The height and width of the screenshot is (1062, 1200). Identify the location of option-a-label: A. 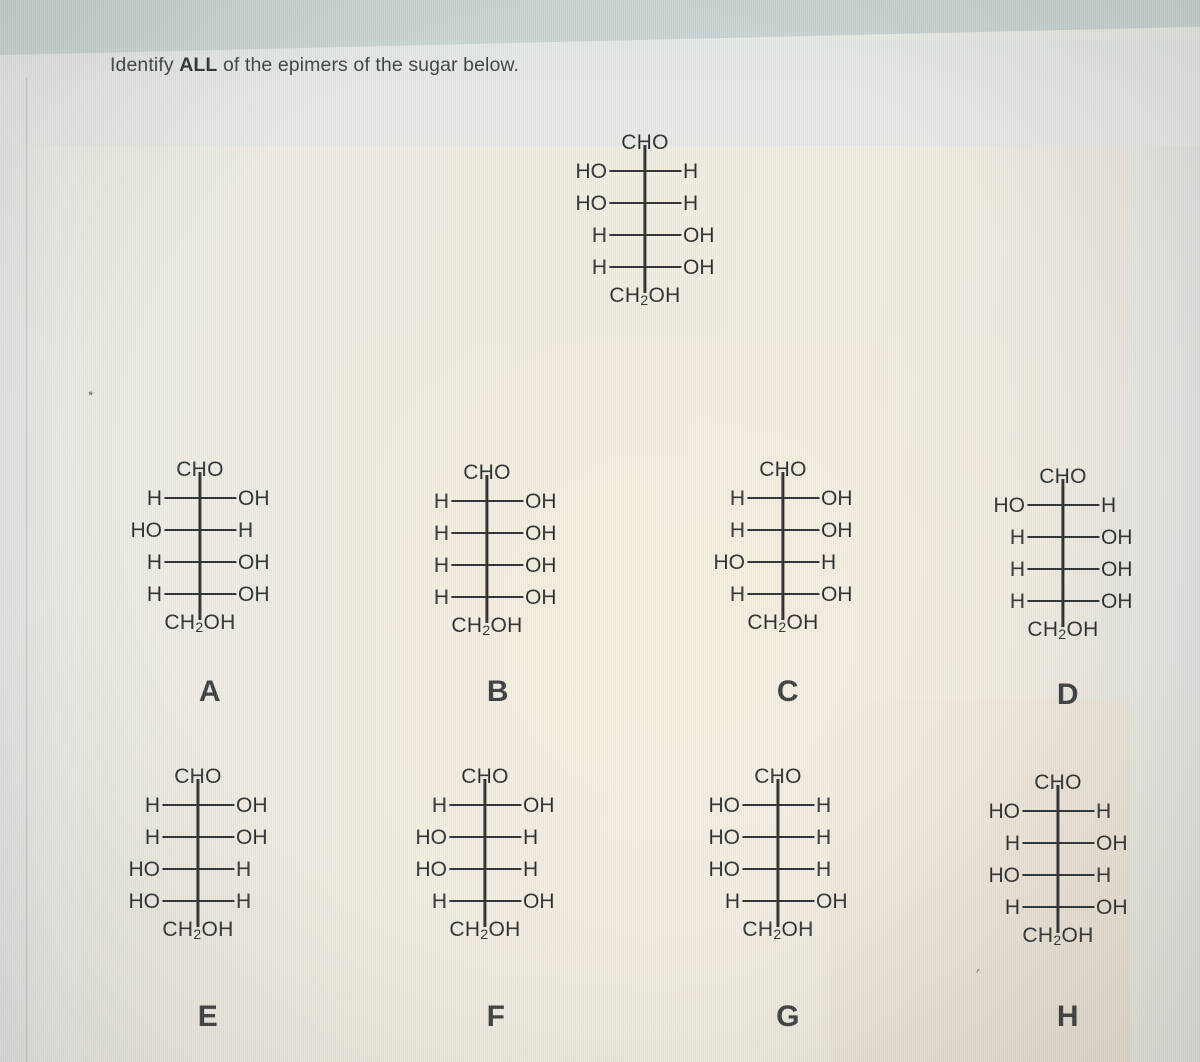
(210, 692).